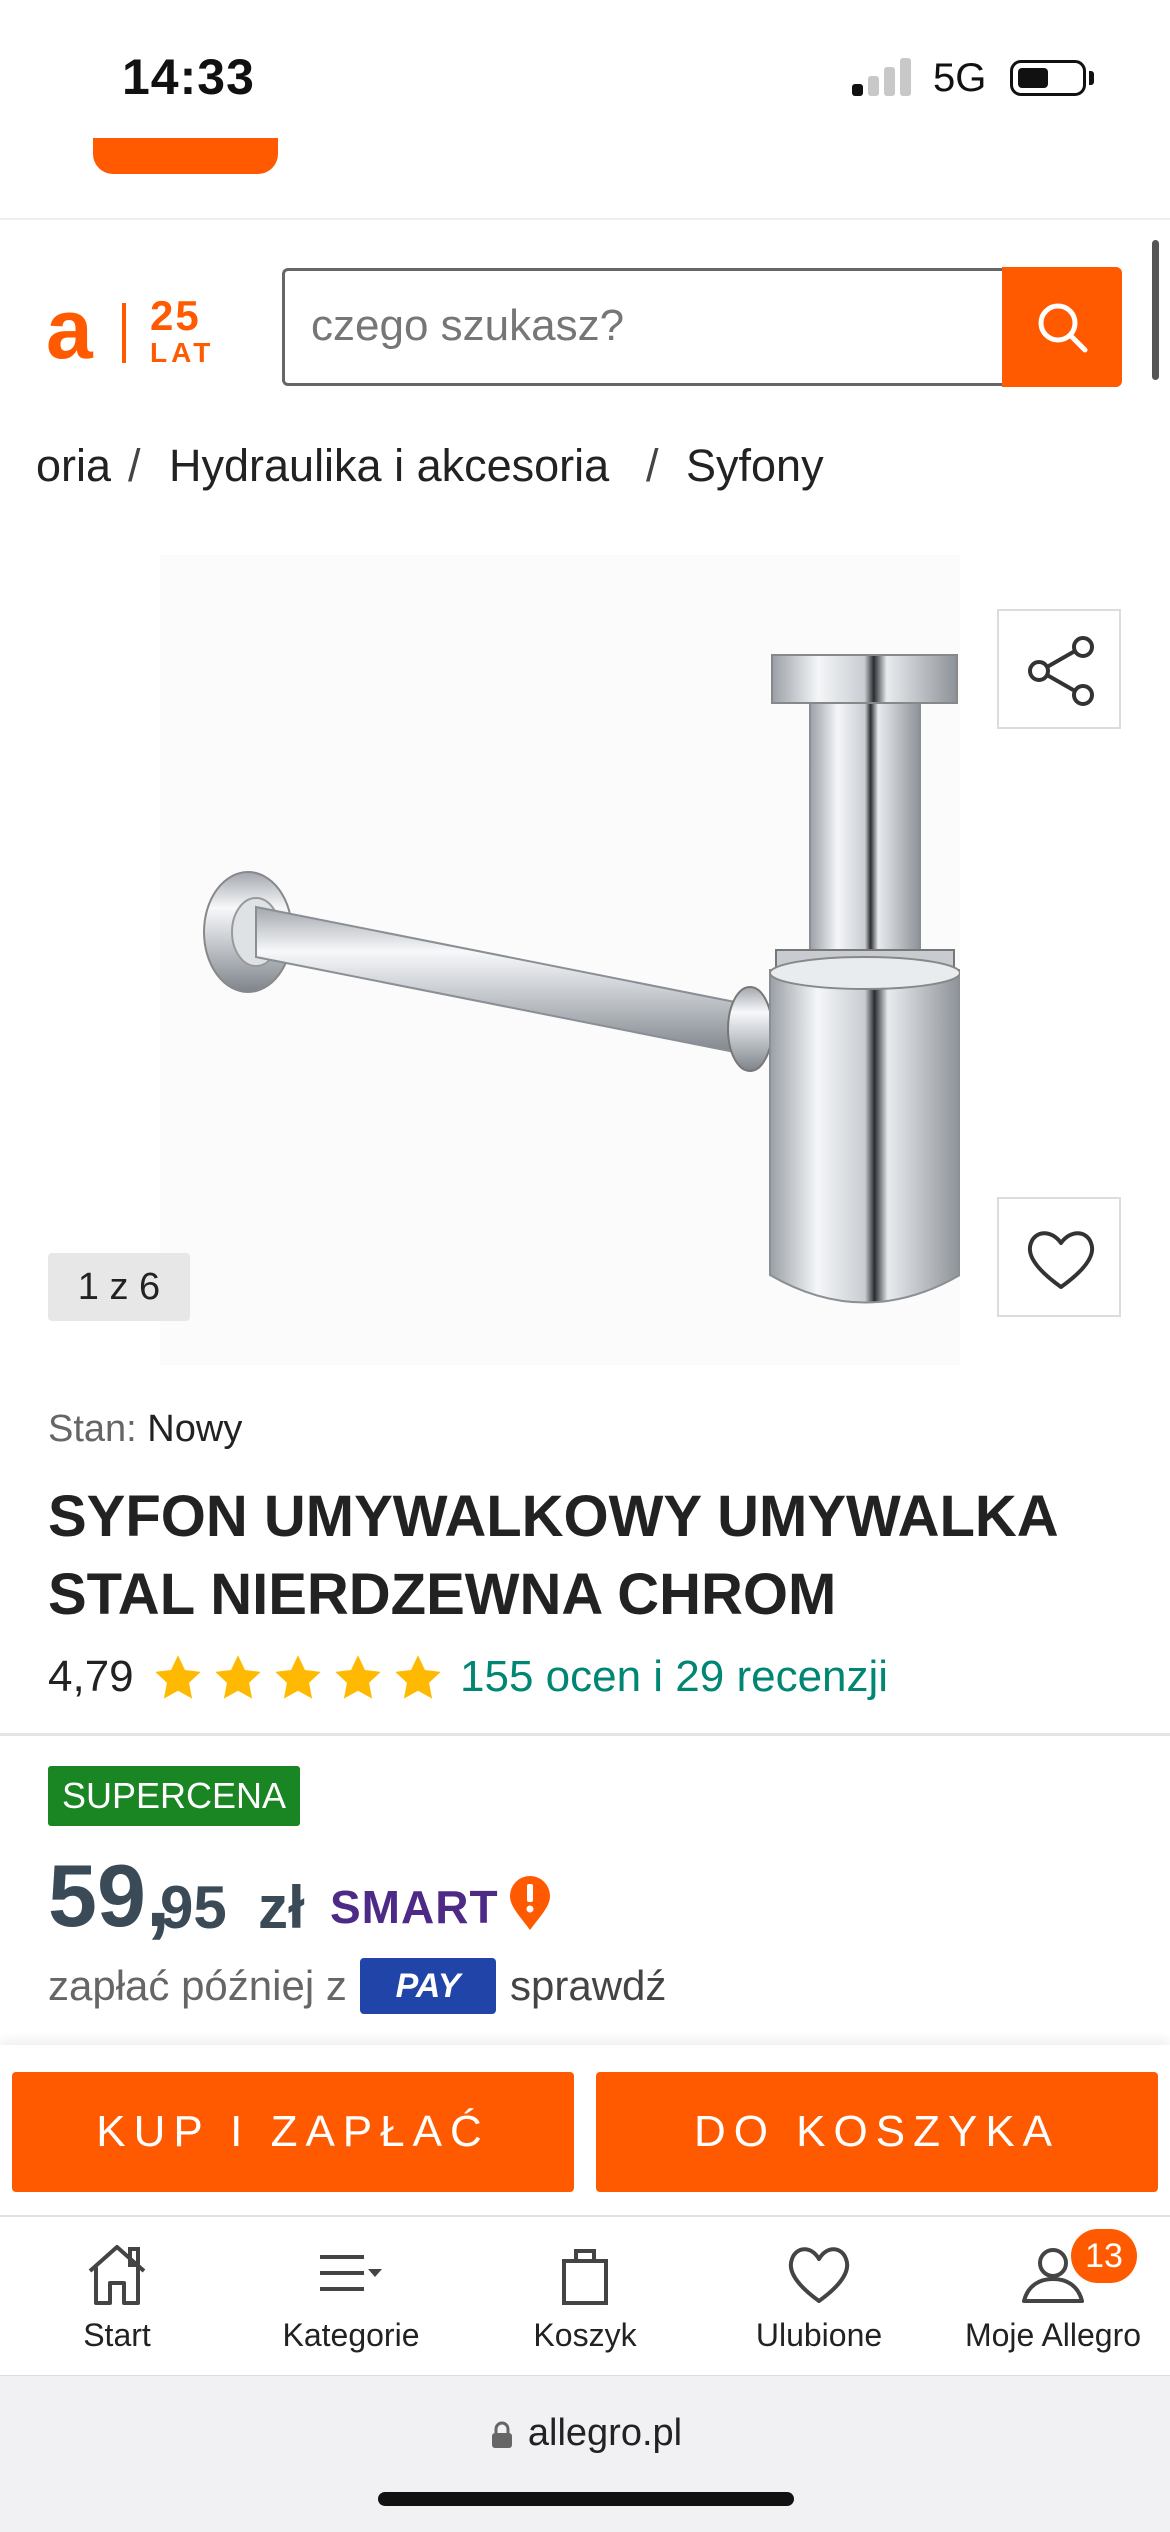  Describe the element at coordinates (585, 2130) in the screenshot. I see `action-bar: KUP I ZAPŁAĆ DO KOSZYKA` at that location.